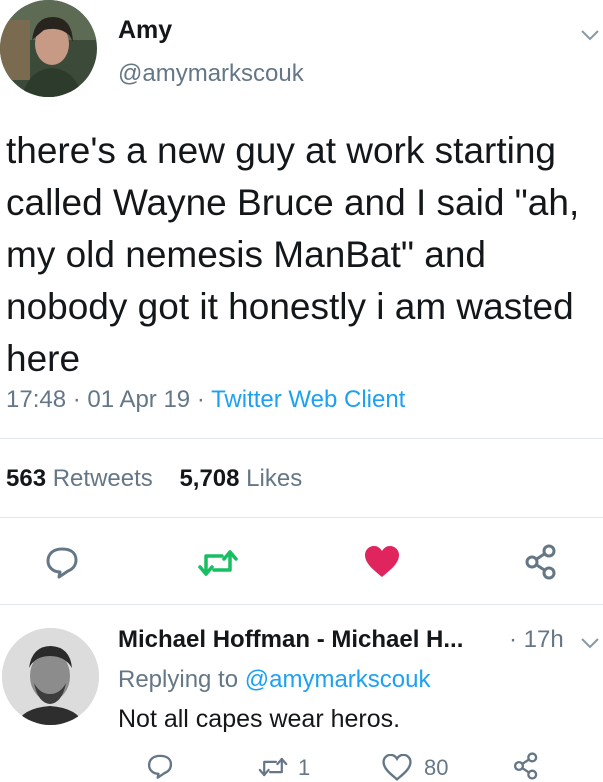  I want to click on reply-text: Not all capes wear heros., so click(259, 719).